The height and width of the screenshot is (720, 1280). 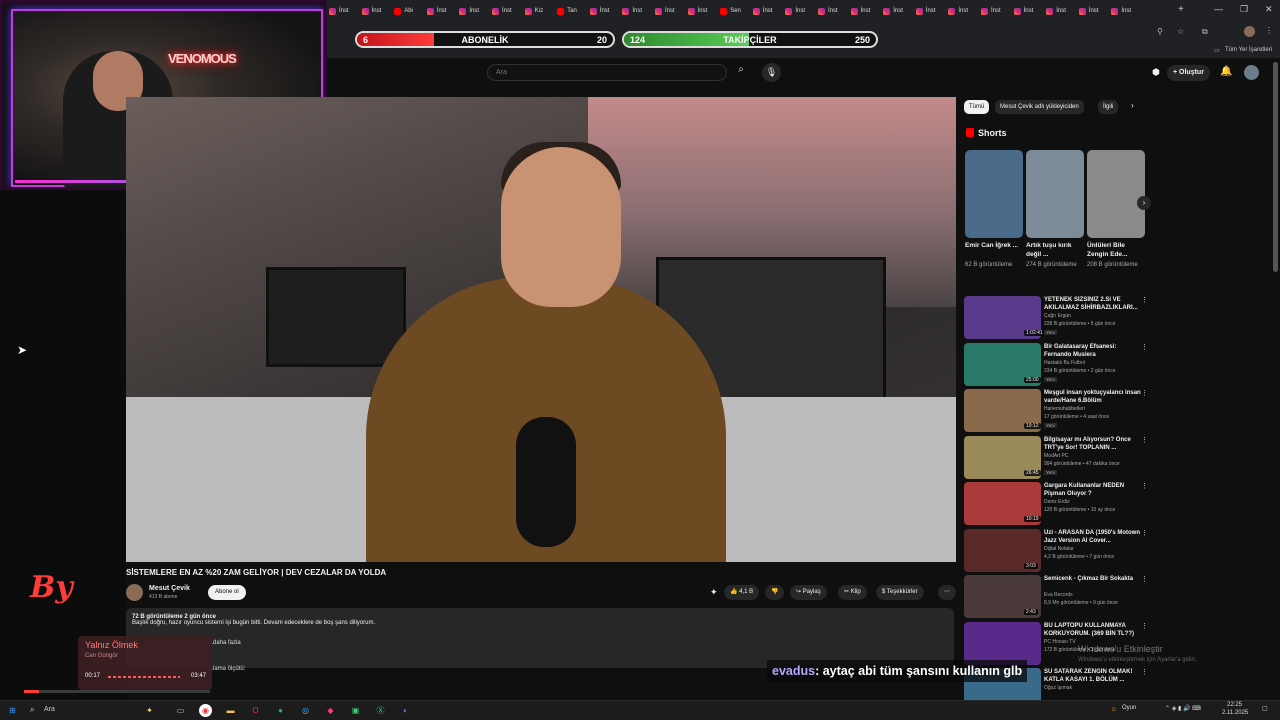 I want to click on chip-related: İlgili, so click(x=1108, y=107).